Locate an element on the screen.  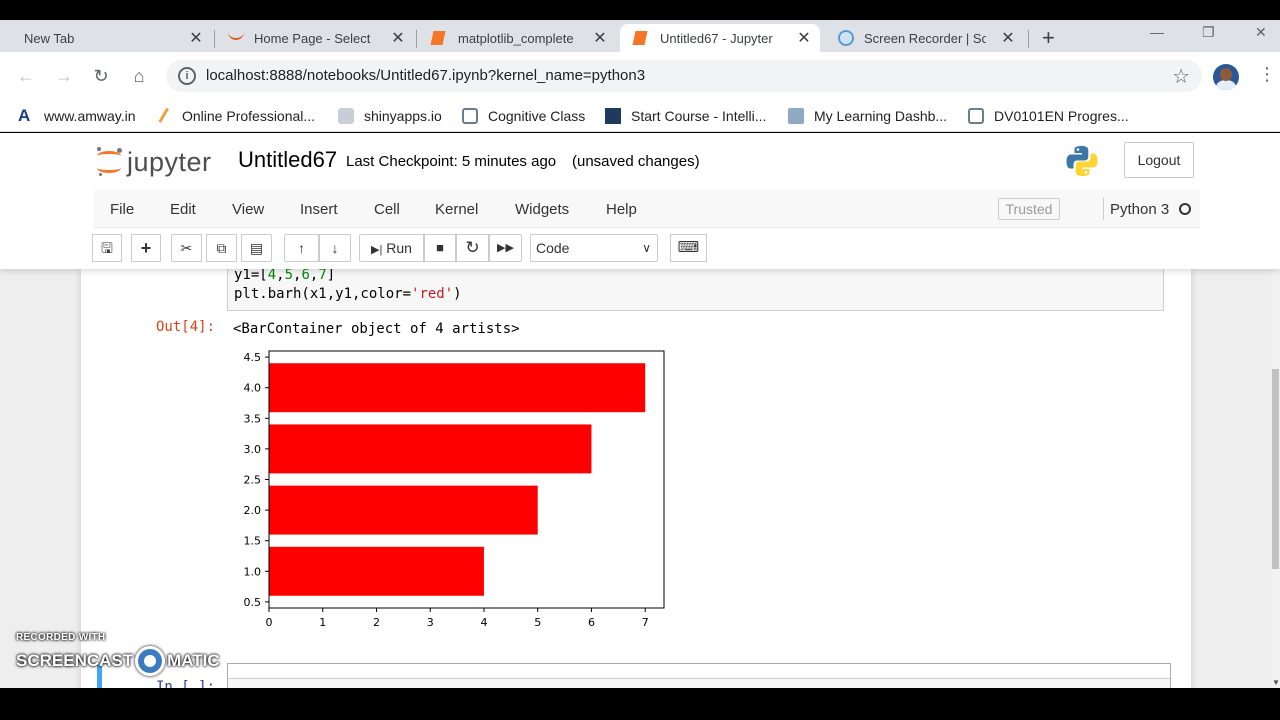
bookmark-amway: A www.amway.in is located at coordinates (77, 116).